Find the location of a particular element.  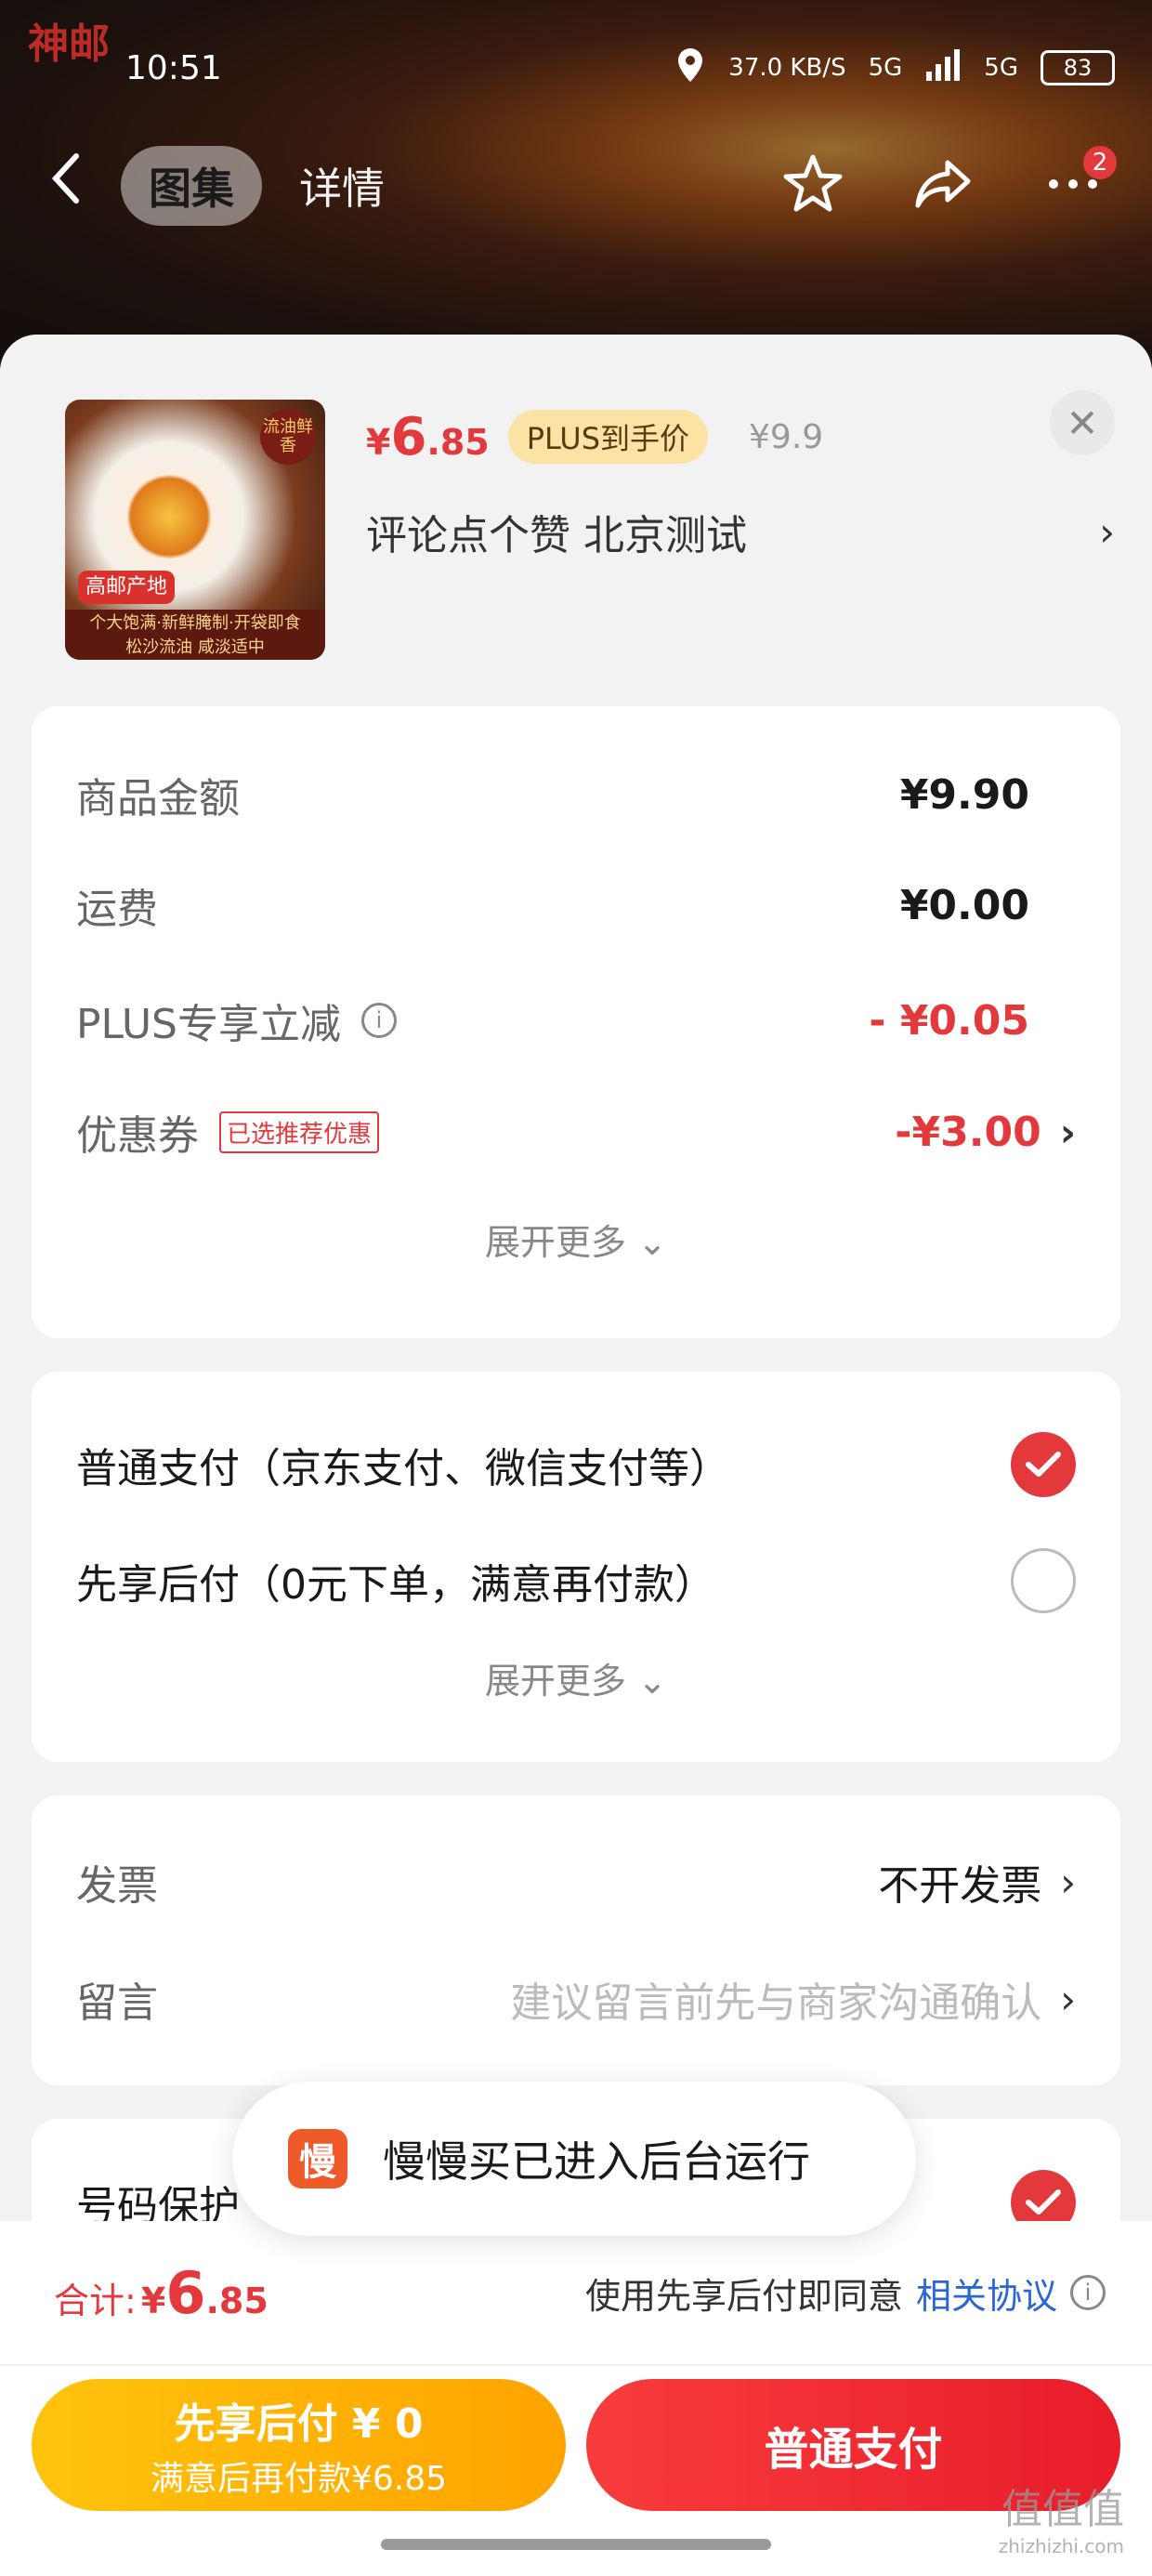

amount-expand-more: 展开更多 ⌄ is located at coordinates (576, 1239).